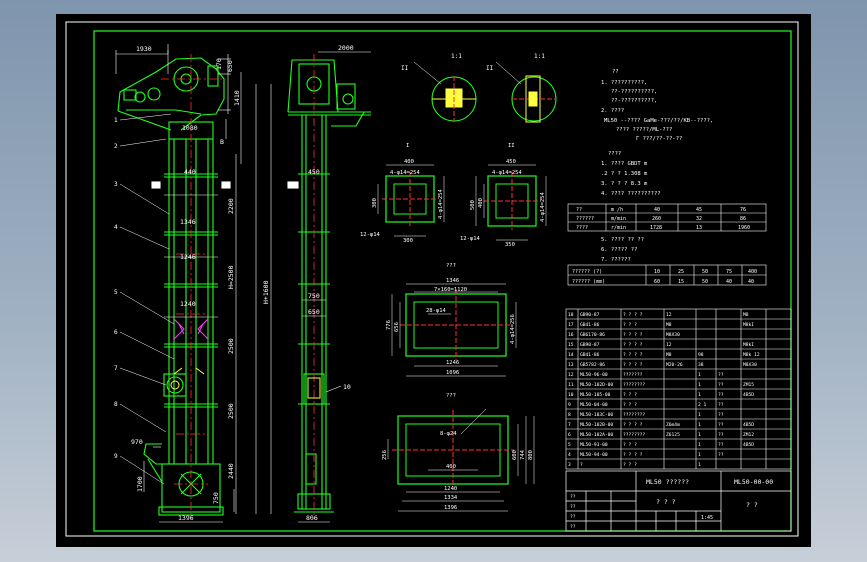 The image size is (867, 562). I want to click on front-view, so click(174, 286).